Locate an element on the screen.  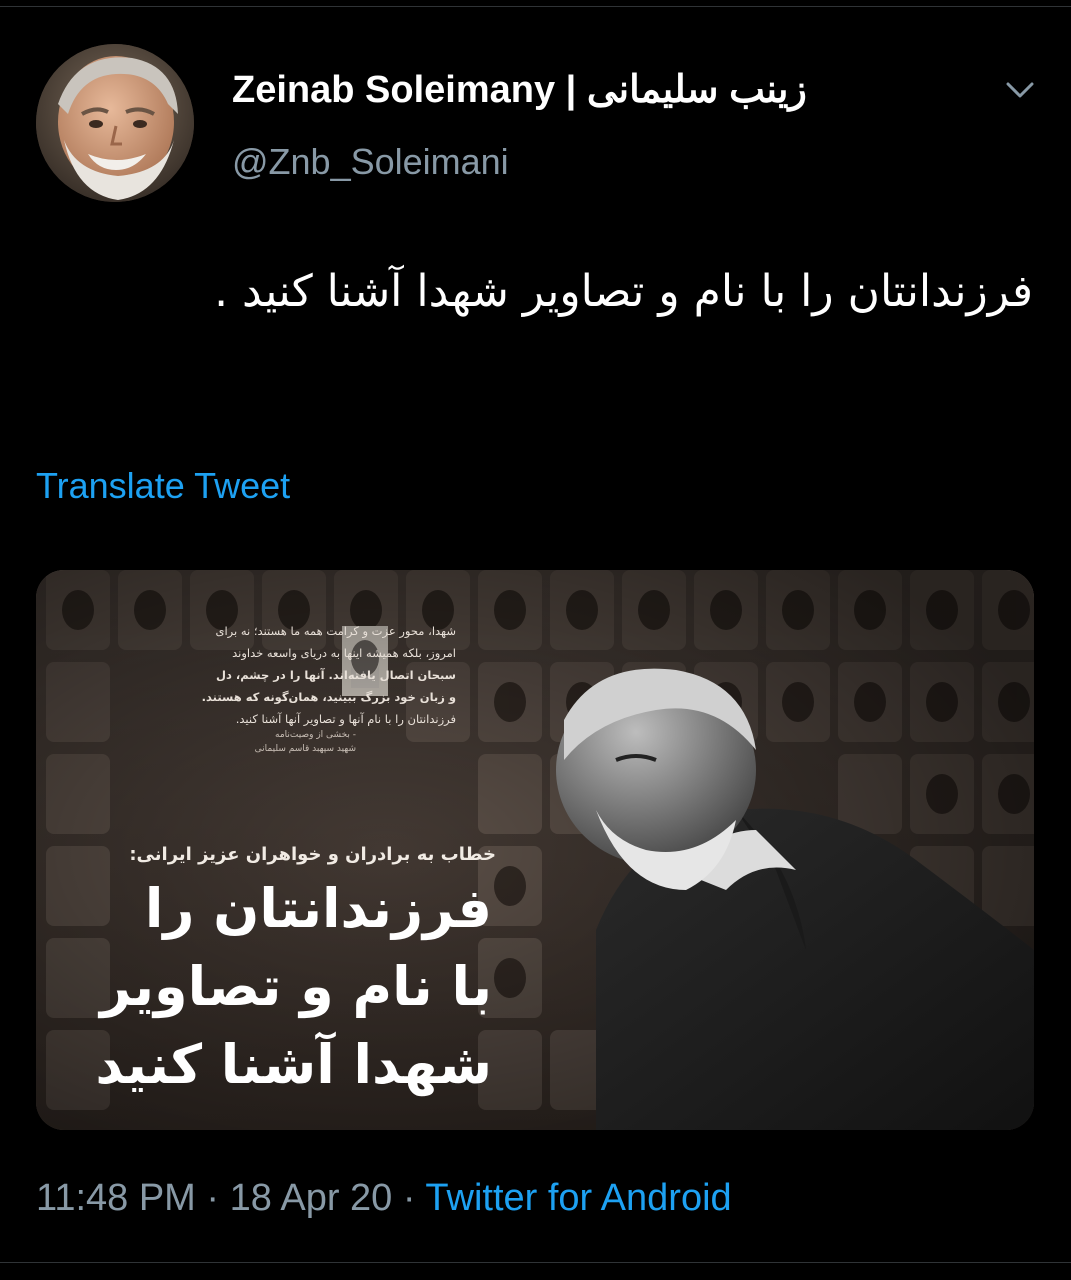
top-divider is located at coordinates (535, 6).